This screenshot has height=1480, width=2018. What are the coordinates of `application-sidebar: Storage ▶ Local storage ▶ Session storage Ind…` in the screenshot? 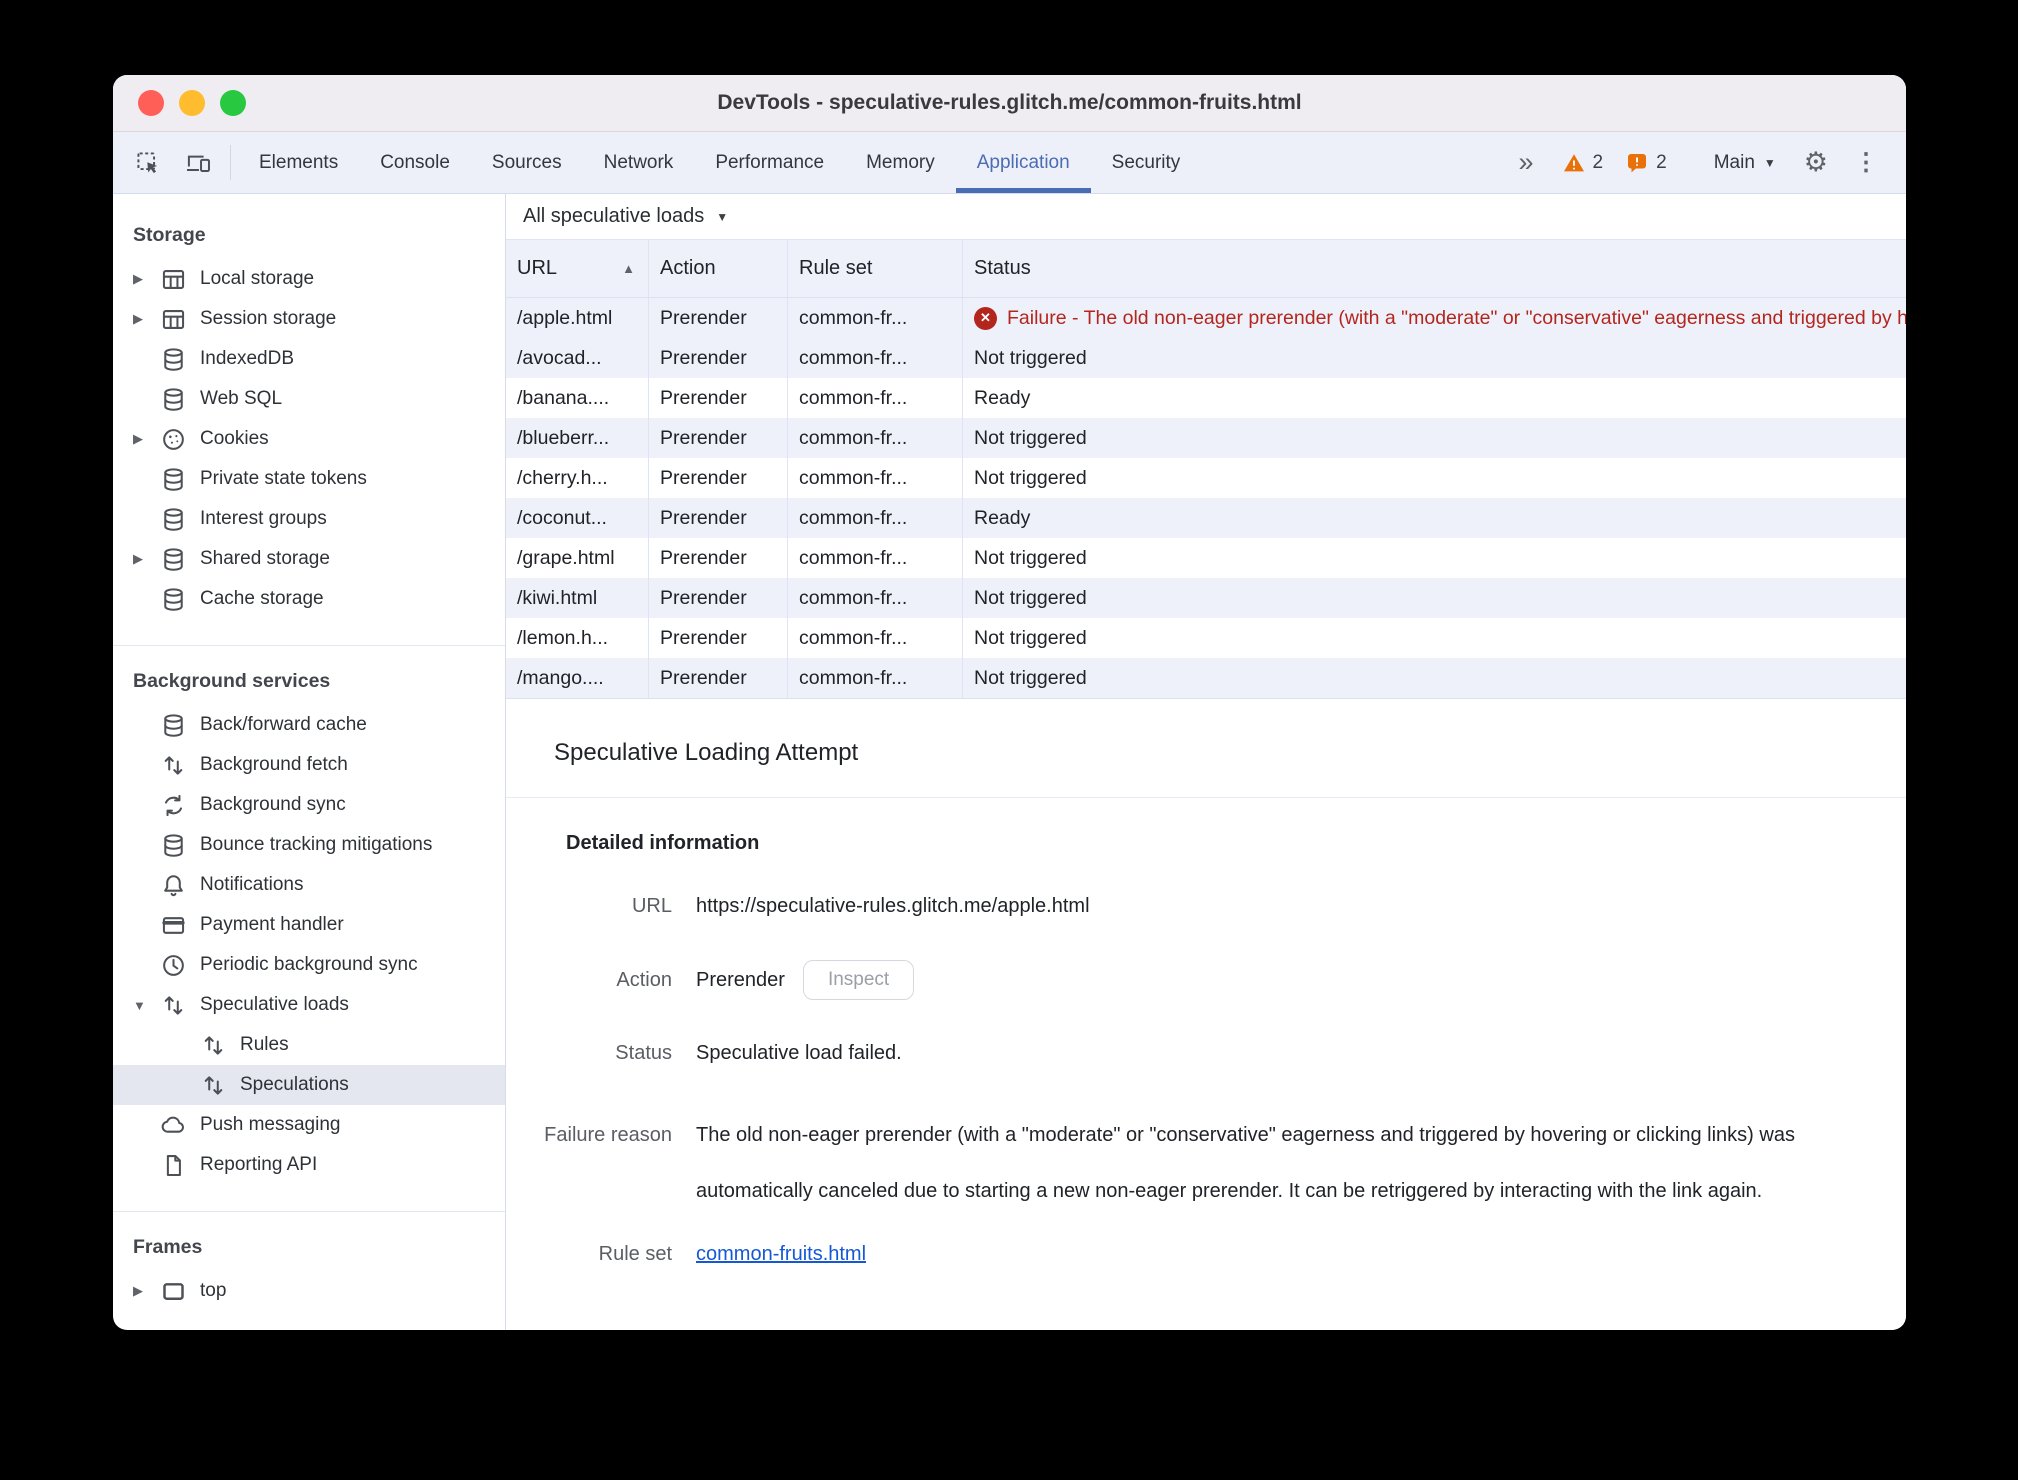 It's located at (309, 762).